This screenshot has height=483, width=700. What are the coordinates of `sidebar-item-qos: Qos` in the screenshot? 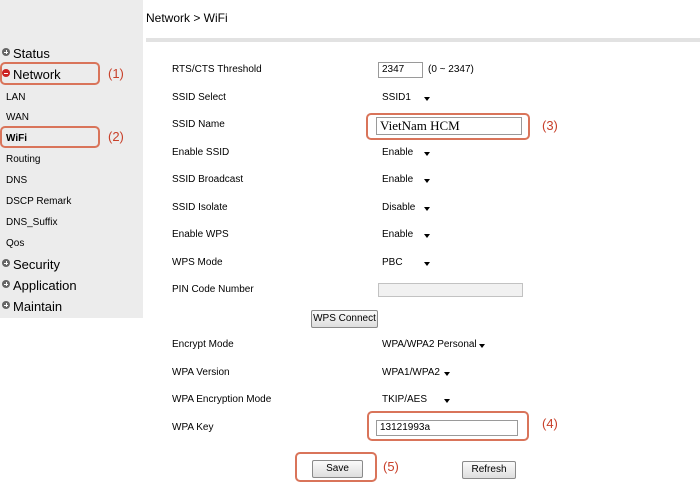 It's located at (15, 244).